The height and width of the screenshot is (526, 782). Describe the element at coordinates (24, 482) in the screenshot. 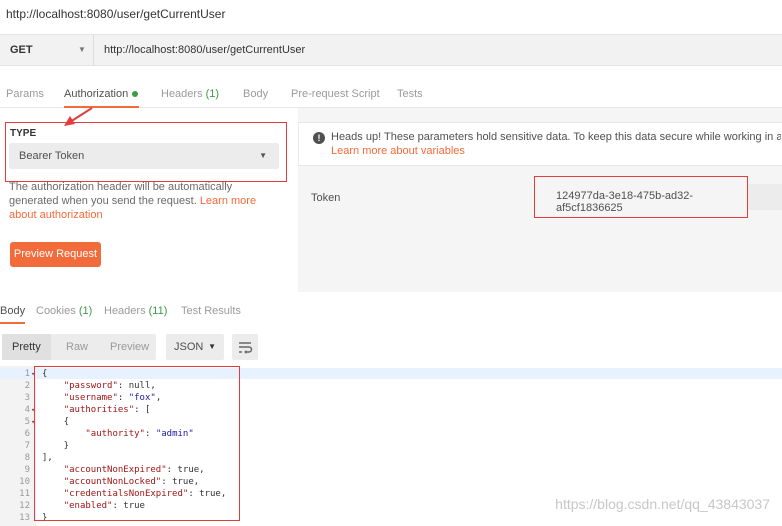

I see `line-number: 10` at that location.